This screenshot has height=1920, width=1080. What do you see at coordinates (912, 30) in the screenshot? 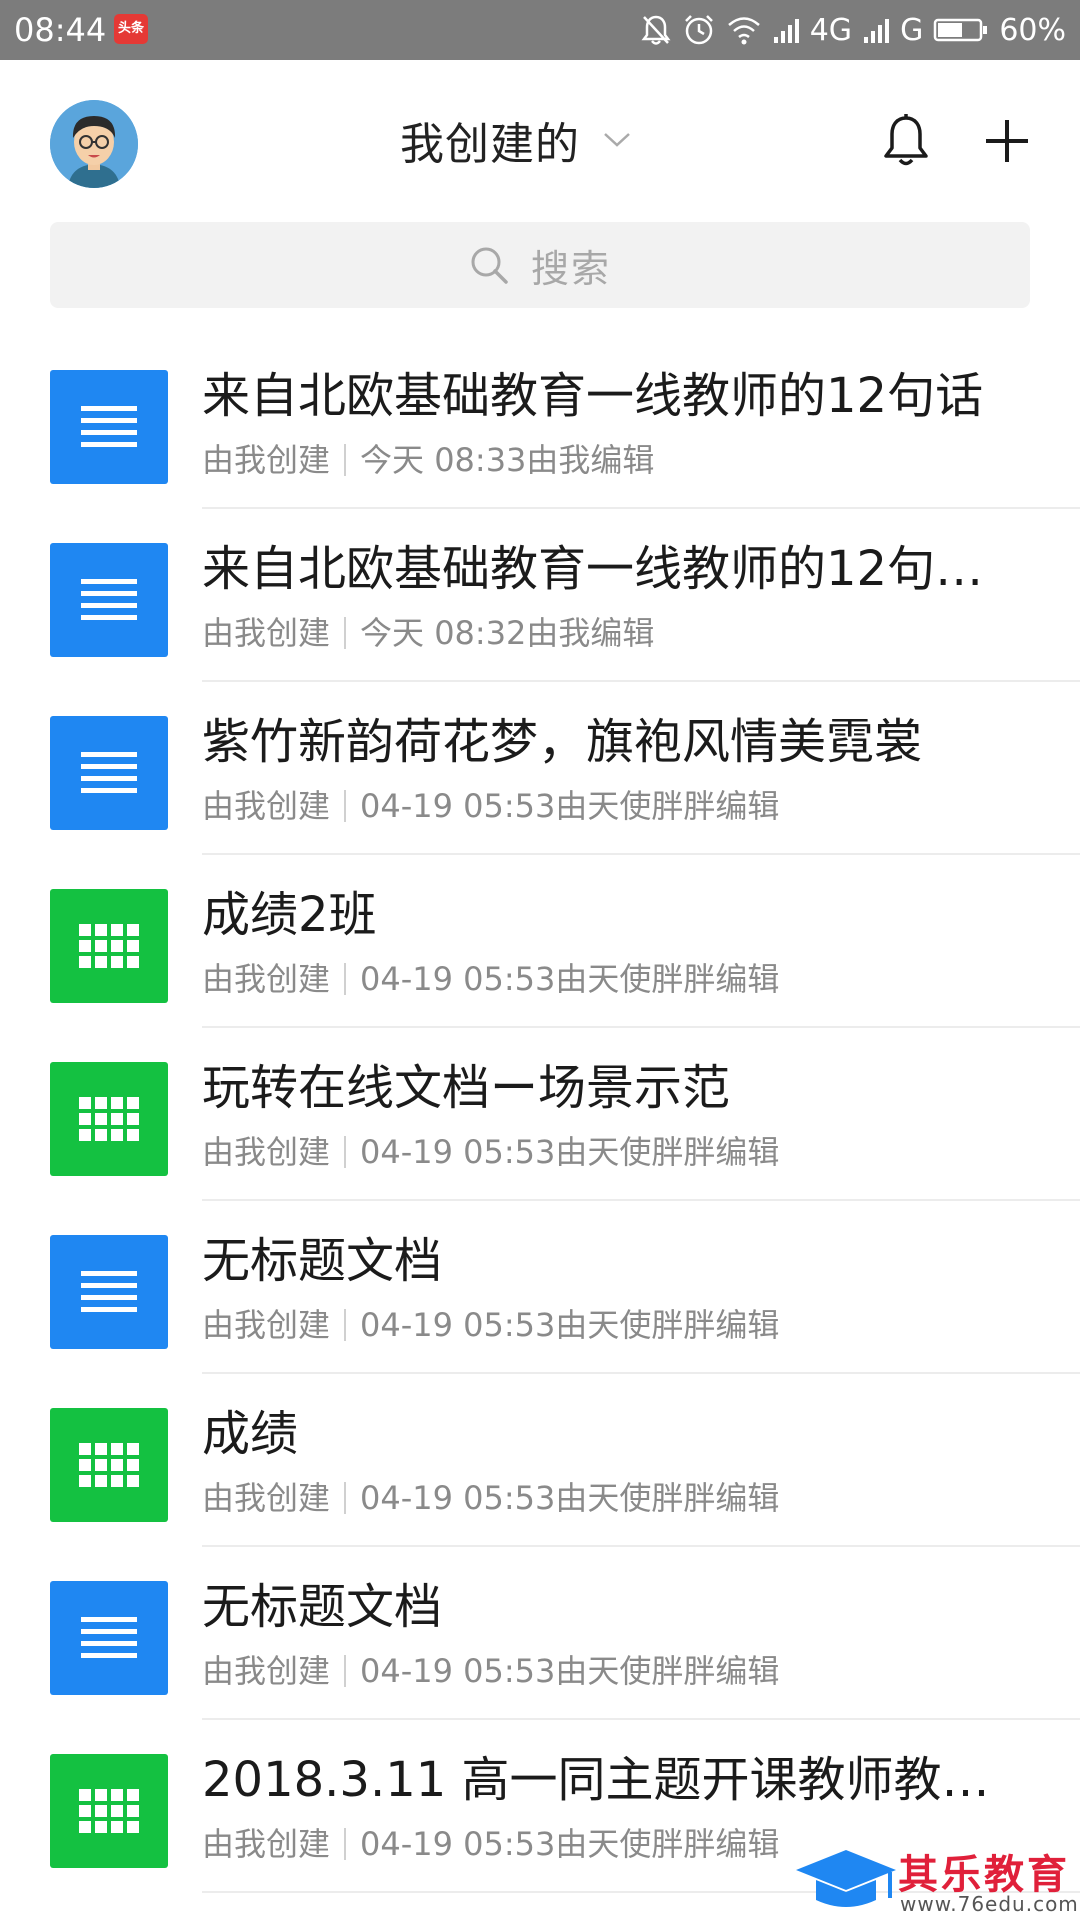
I see `network-type-2: G` at bounding box center [912, 30].